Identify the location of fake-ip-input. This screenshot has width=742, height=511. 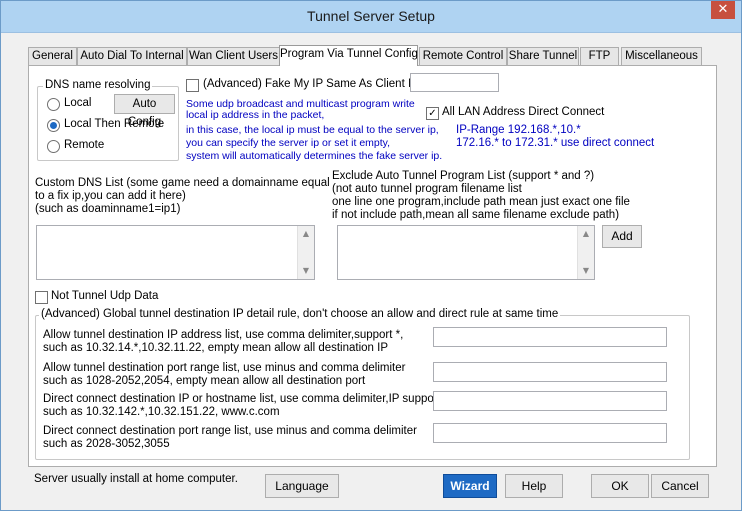
(454, 82).